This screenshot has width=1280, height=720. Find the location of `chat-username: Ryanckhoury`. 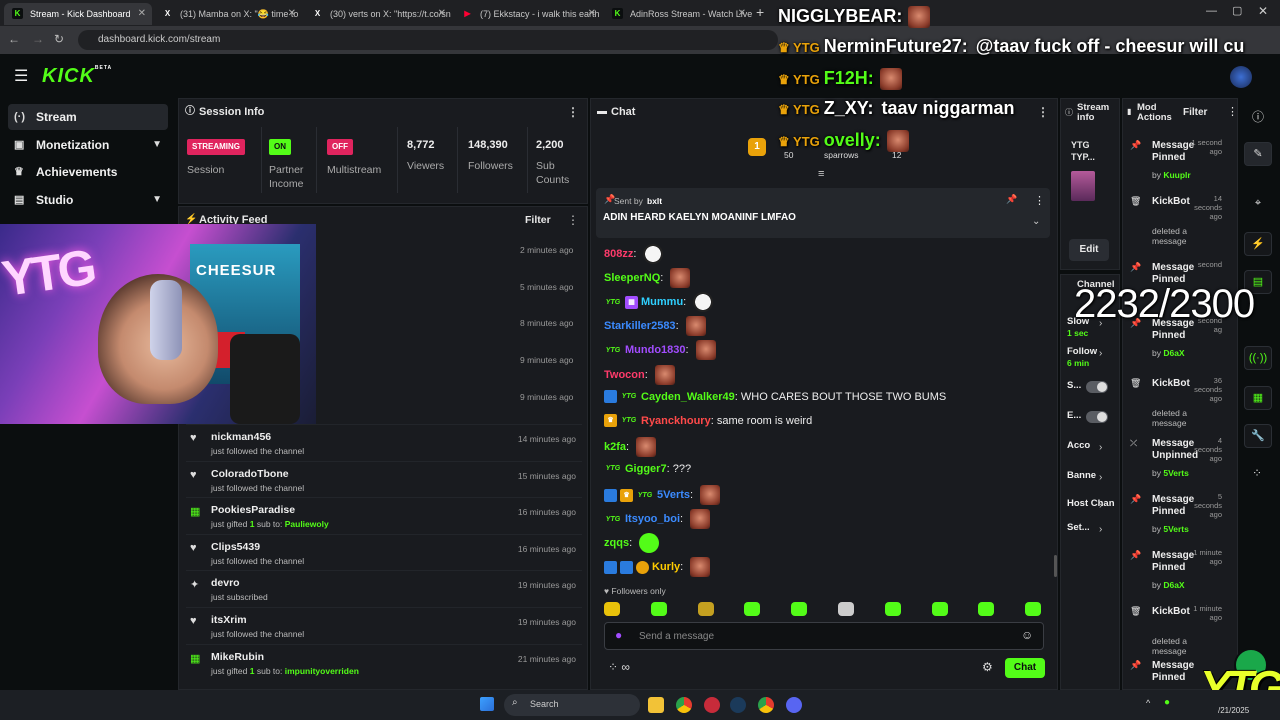

chat-username: Ryanckhoury is located at coordinates (676, 421).